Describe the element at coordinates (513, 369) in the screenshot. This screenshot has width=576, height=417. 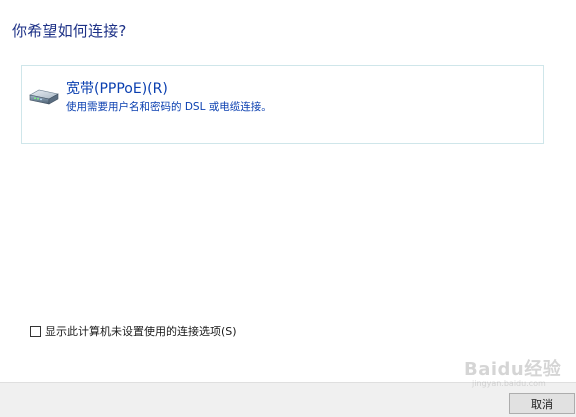
I see `watermark-main-text: Baidu经验` at that location.